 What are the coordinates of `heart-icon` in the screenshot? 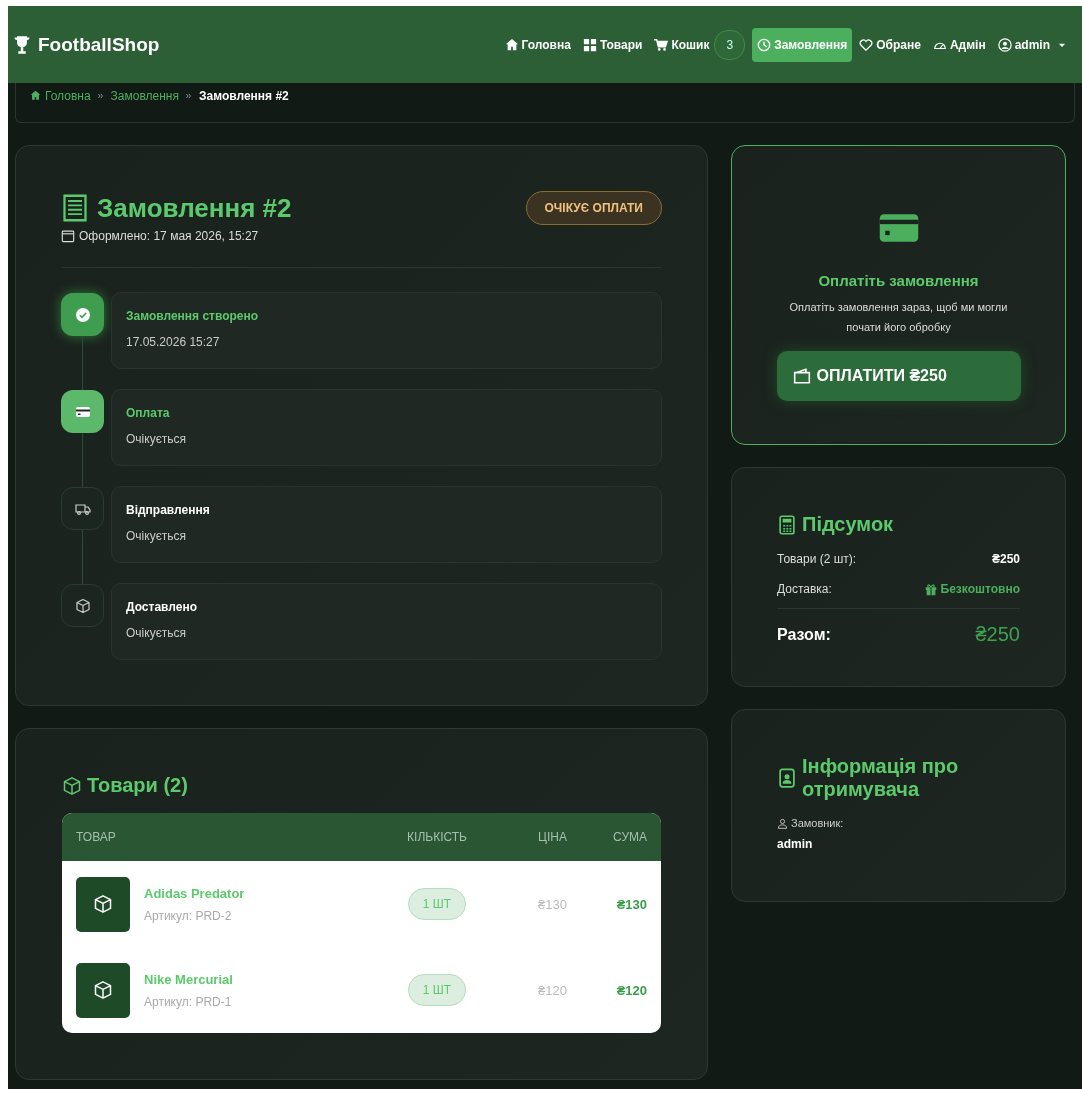 It's located at (866, 44).